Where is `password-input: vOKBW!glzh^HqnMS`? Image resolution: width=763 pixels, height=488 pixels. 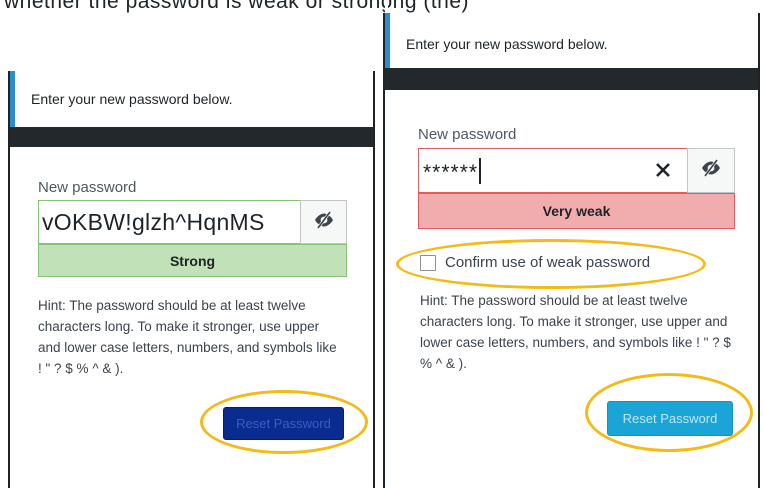 password-input: vOKBW!glzh^HqnMS is located at coordinates (169, 222).